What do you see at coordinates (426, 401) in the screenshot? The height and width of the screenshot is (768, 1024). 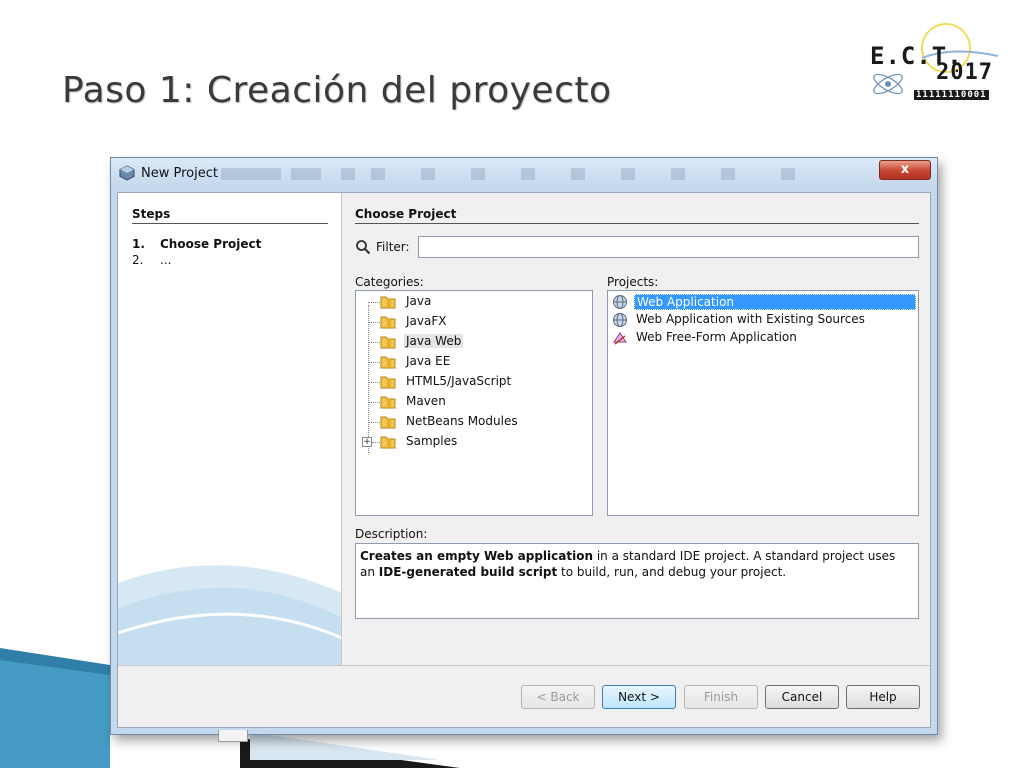 I see `tree-item-label: Maven` at bounding box center [426, 401].